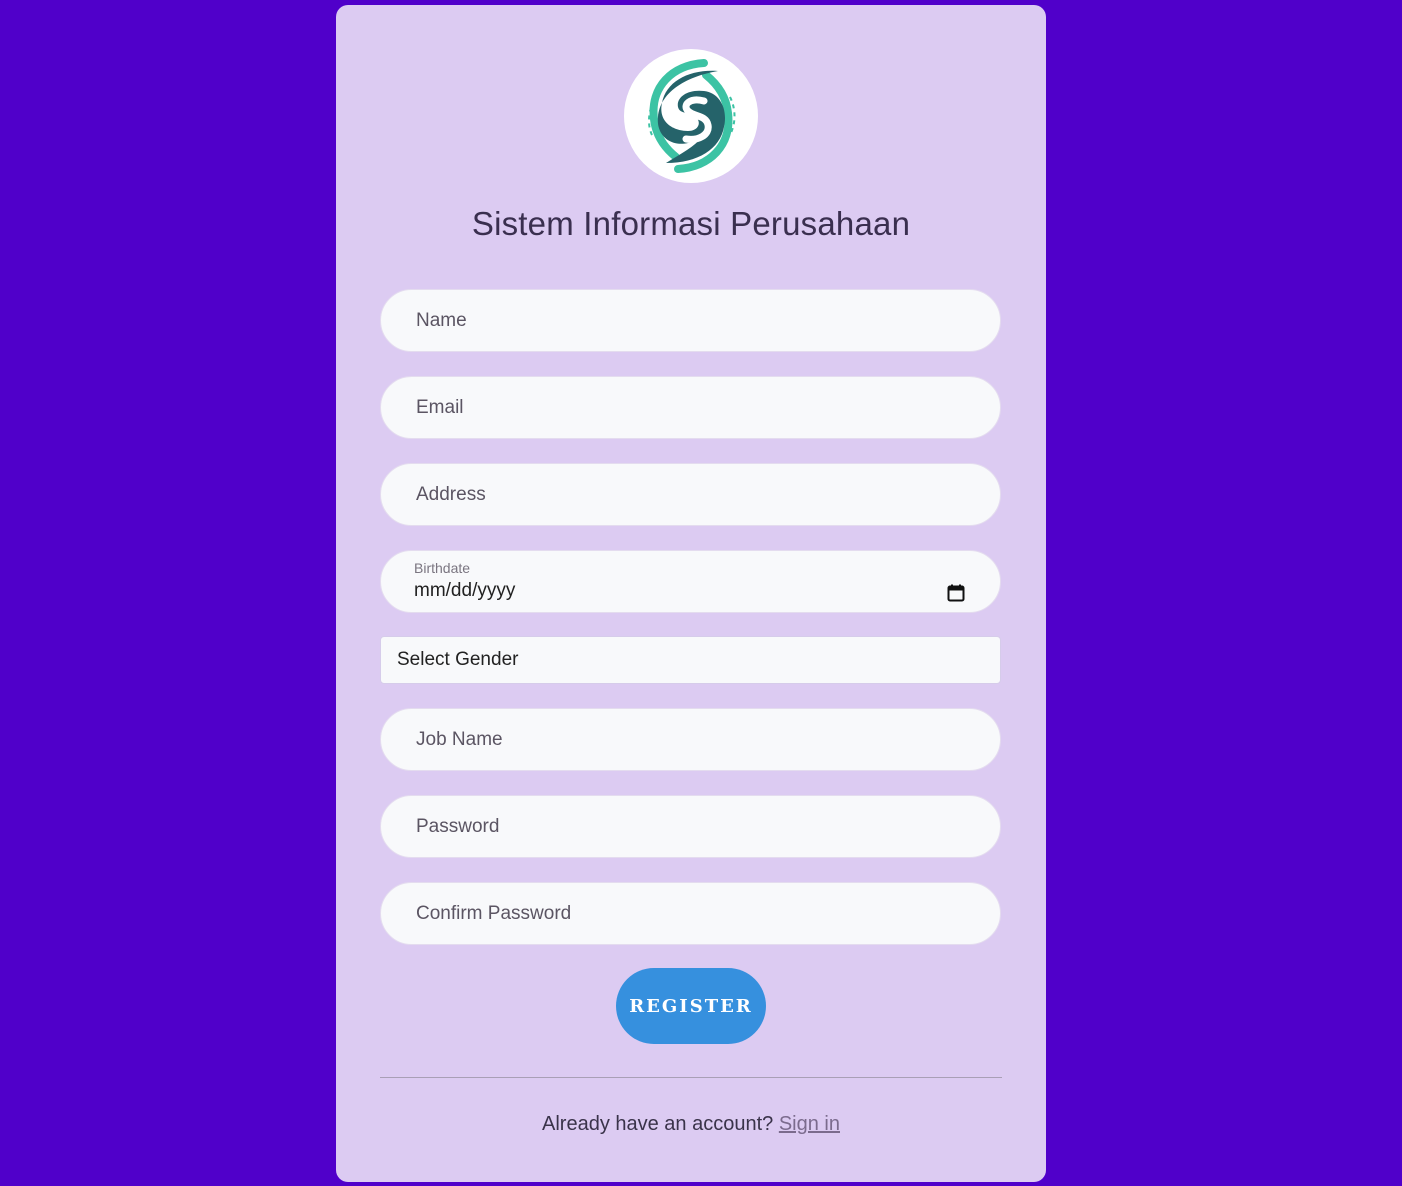 The image size is (1402, 1186). I want to click on signin-prompt: Already have an account? Sign in, so click(691, 1124).